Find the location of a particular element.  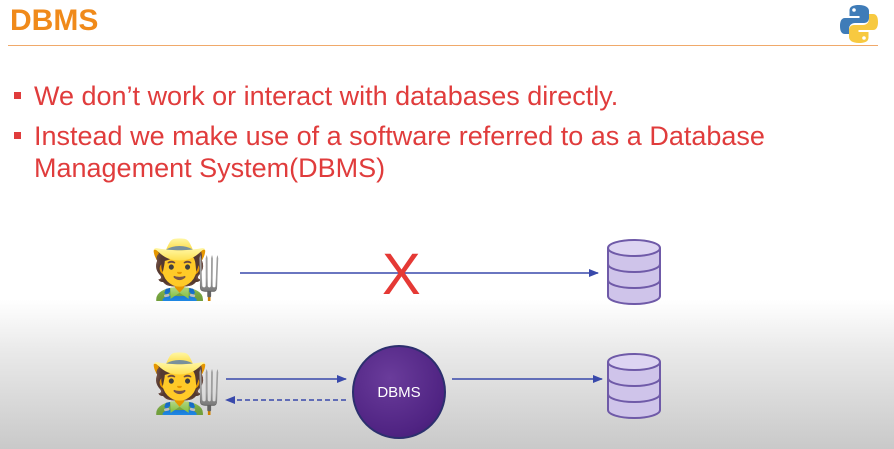

blocked-x-mark: X is located at coordinates (401, 274).